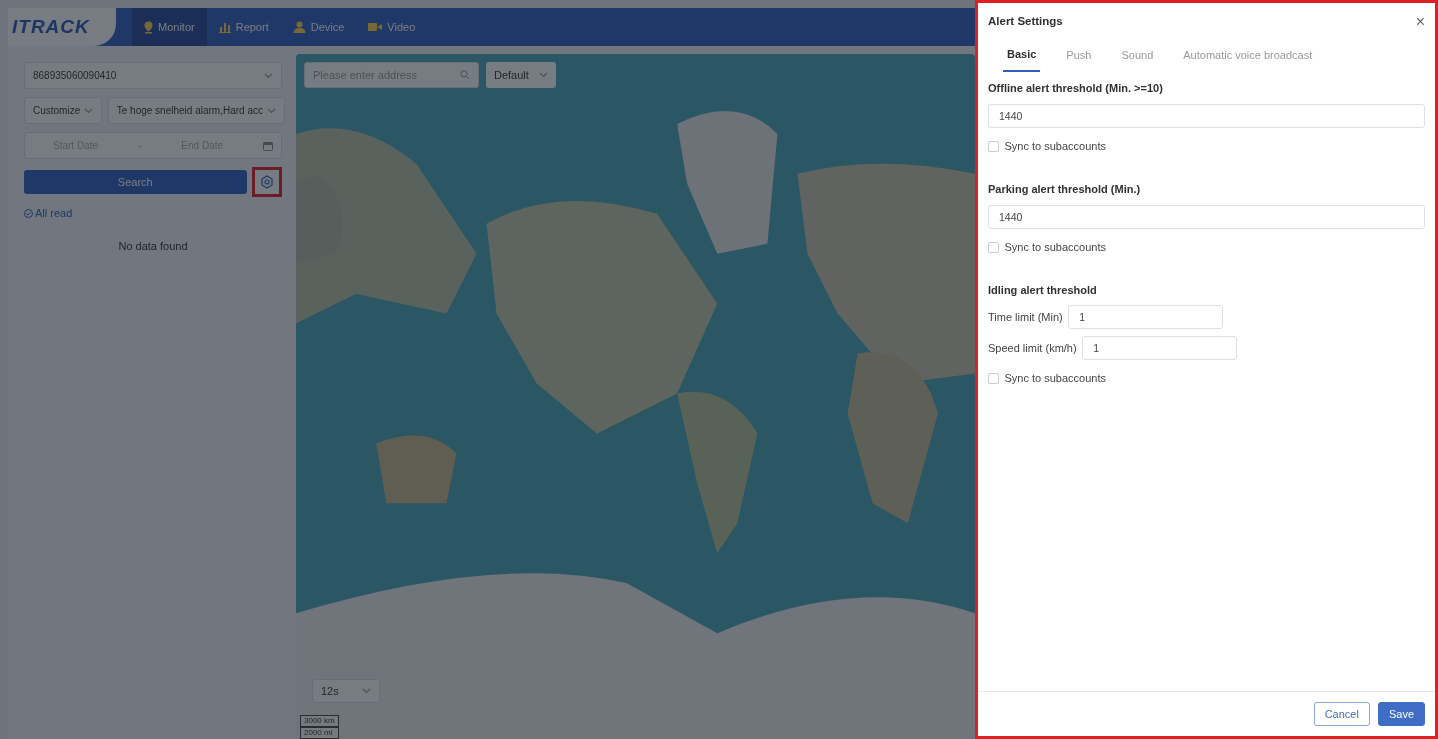 The width and height of the screenshot is (1438, 739). I want to click on settings-button, so click(267, 182).